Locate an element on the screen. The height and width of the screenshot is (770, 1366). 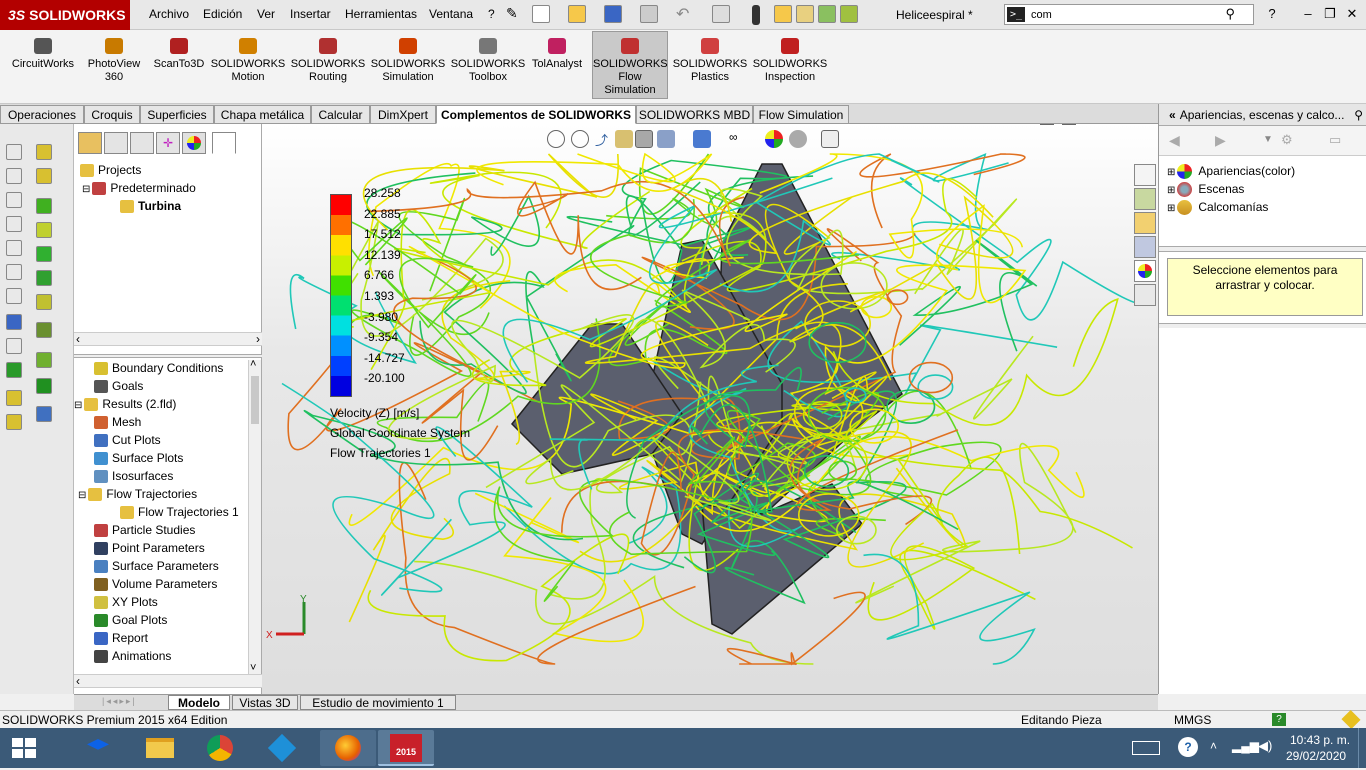
new-document-icon is located at coordinates (541, 14).